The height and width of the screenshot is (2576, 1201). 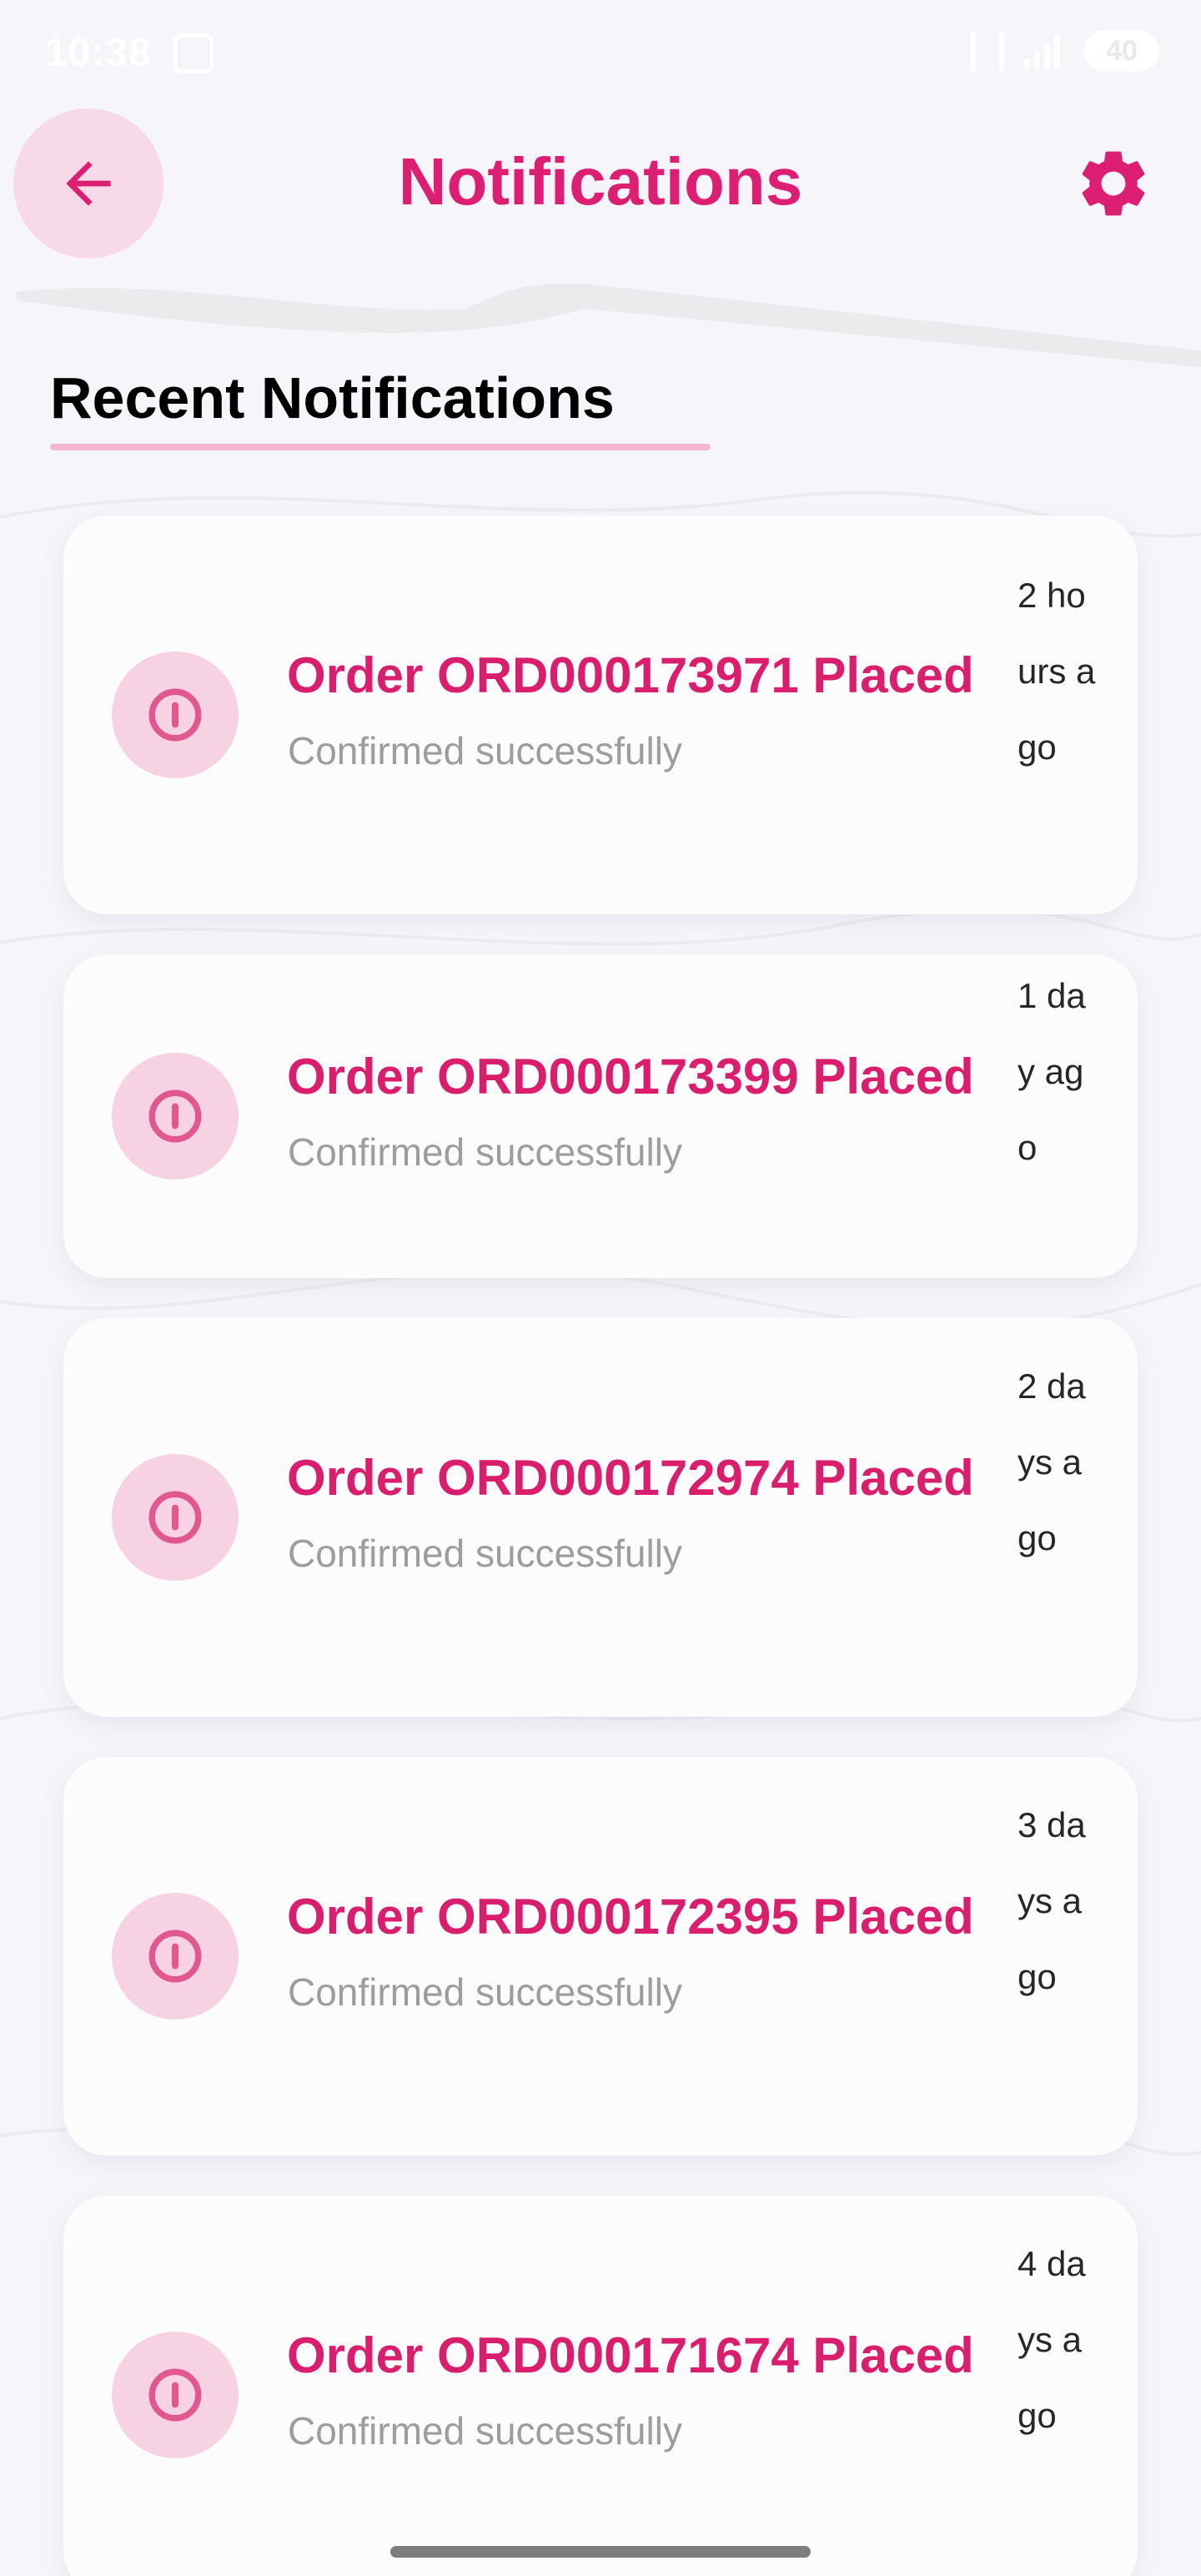 I want to click on status-icons: 40, so click(x=1065, y=51).